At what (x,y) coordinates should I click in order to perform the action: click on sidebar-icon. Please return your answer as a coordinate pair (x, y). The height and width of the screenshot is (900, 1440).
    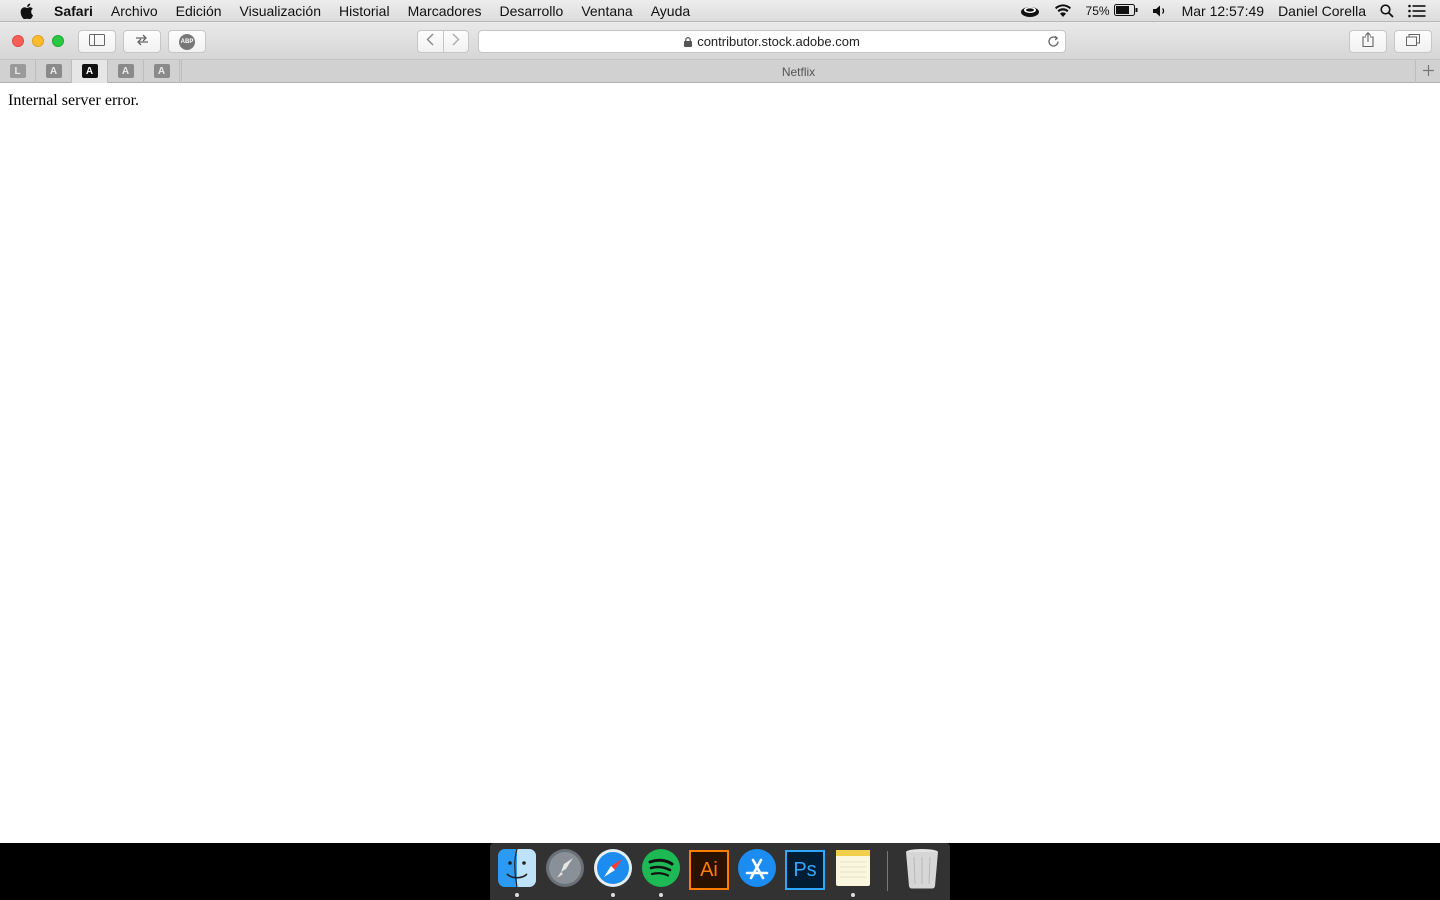
    Looking at the image, I should click on (97, 42).